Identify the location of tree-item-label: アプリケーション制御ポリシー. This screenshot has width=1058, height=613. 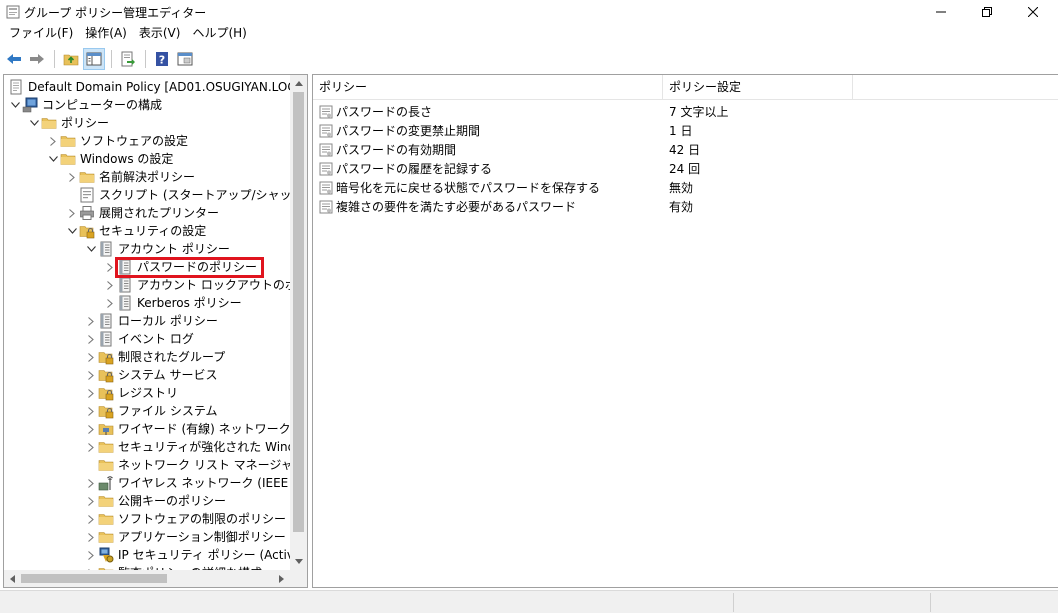
(202, 537).